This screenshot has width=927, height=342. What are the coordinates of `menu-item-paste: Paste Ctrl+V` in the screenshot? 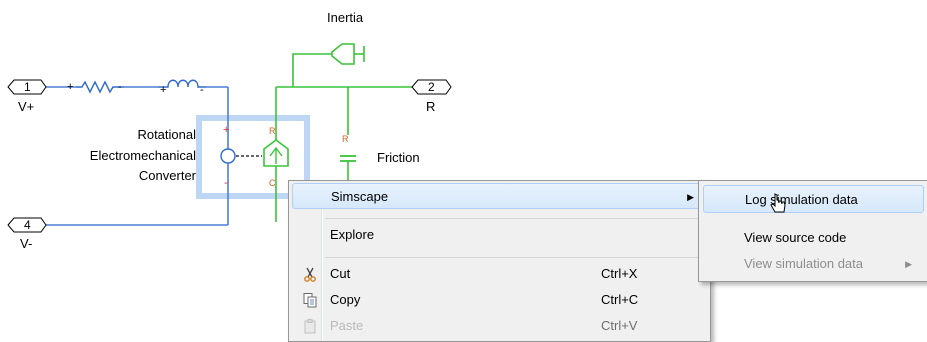 It's located at (498, 326).